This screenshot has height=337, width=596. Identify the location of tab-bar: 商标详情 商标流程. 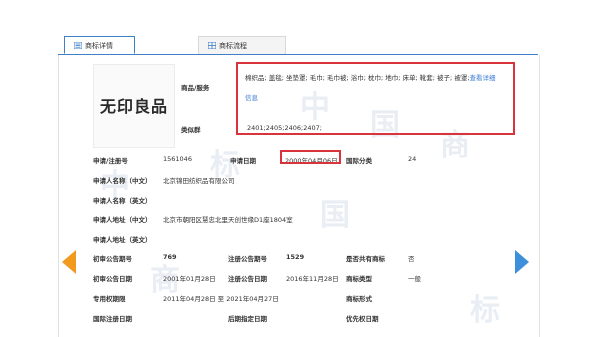
(298, 45).